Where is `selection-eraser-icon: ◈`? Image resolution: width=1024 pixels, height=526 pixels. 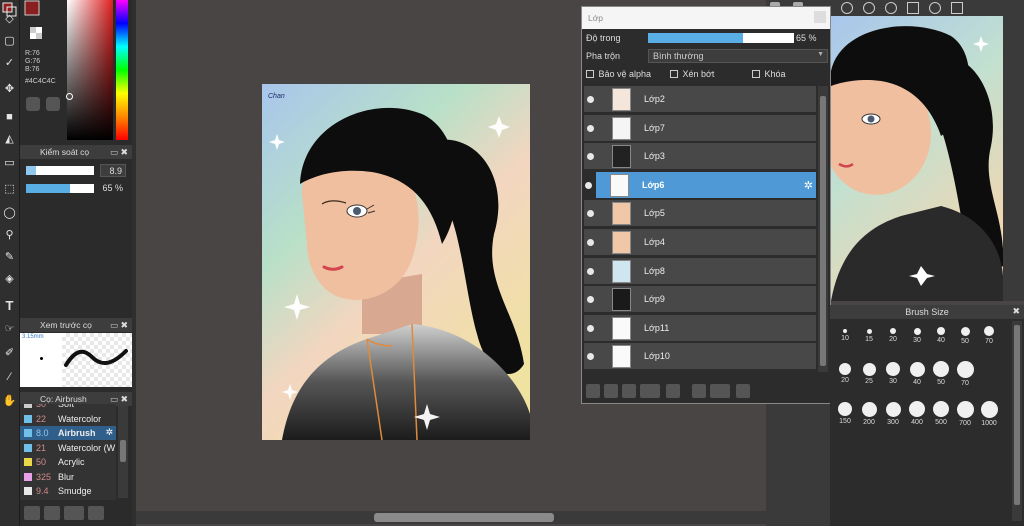 selection-eraser-icon: ◈ is located at coordinates (9, 279).